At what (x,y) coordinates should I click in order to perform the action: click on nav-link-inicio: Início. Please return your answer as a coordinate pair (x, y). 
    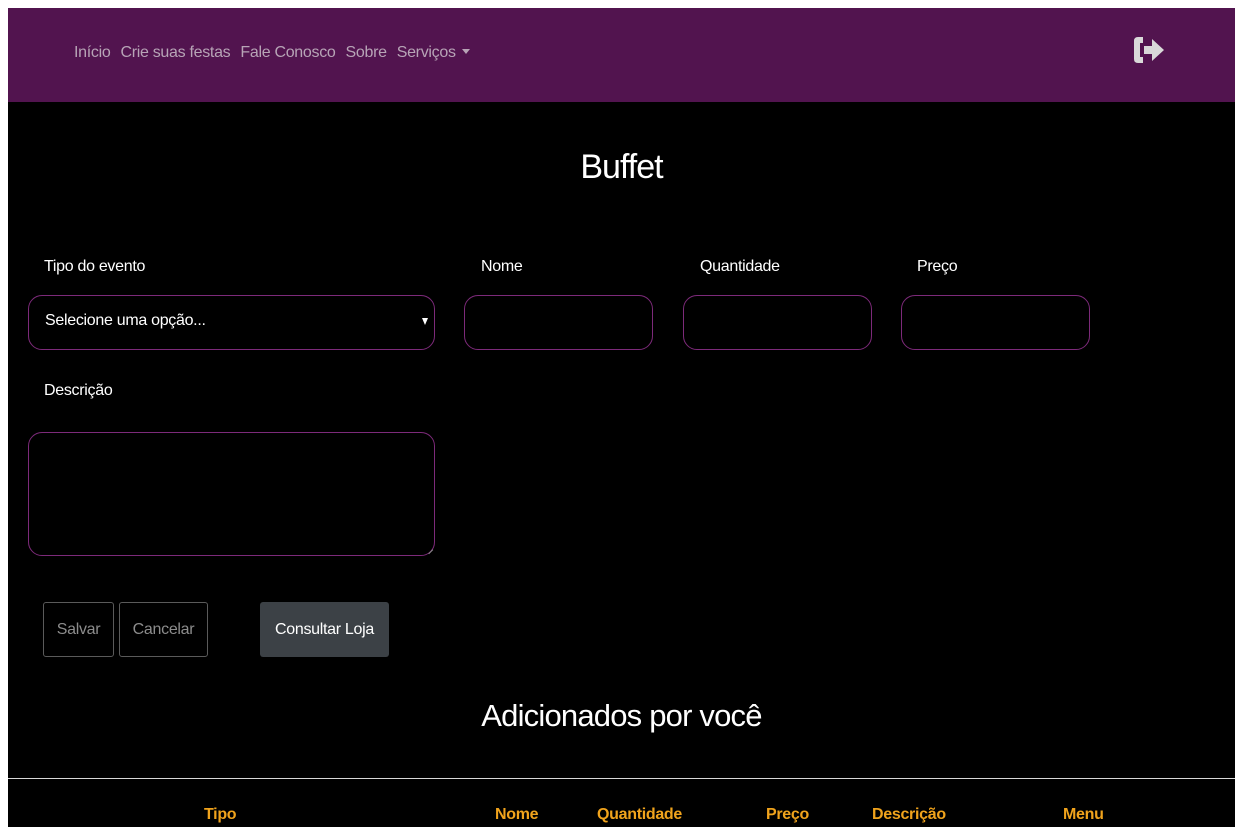
    Looking at the image, I should click on (92, 53).